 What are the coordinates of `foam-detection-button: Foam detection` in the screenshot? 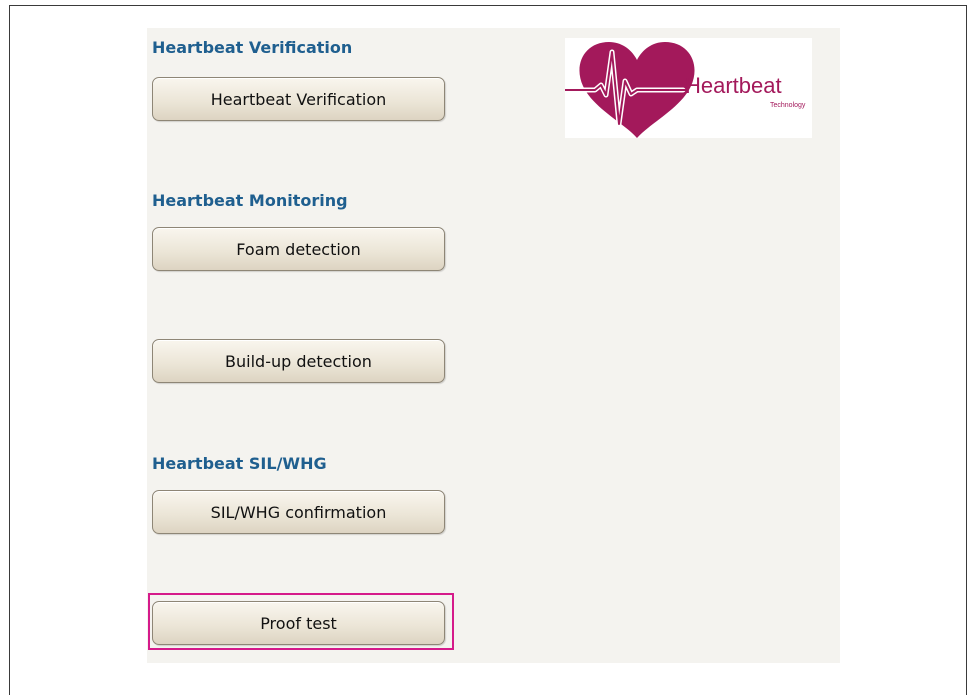 It's located at (298, 249).